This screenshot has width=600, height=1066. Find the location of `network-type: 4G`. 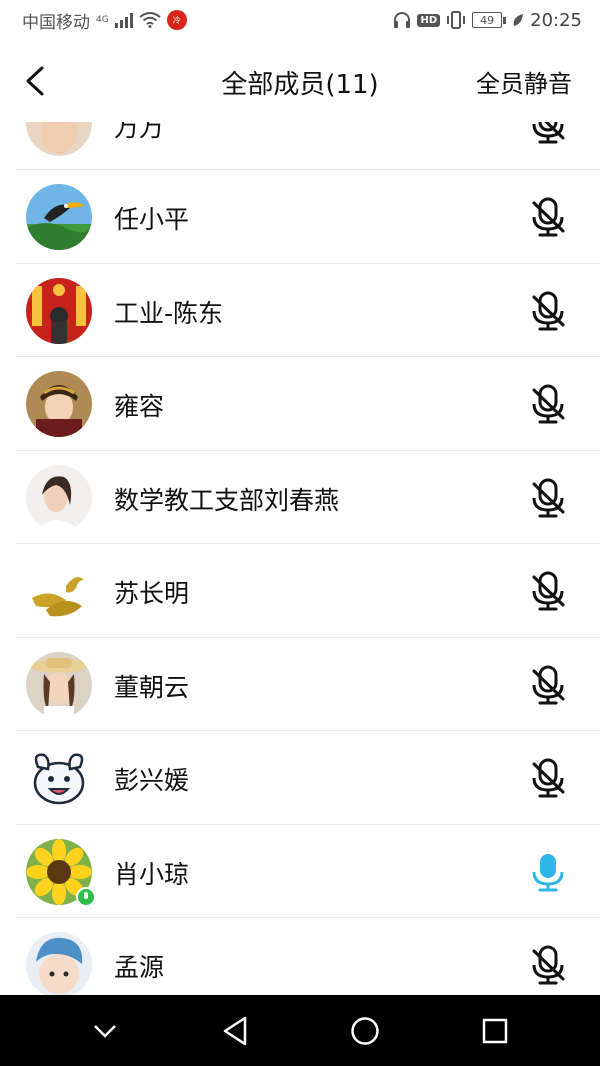

network-type: 4G is located at coordinates (102, 20).